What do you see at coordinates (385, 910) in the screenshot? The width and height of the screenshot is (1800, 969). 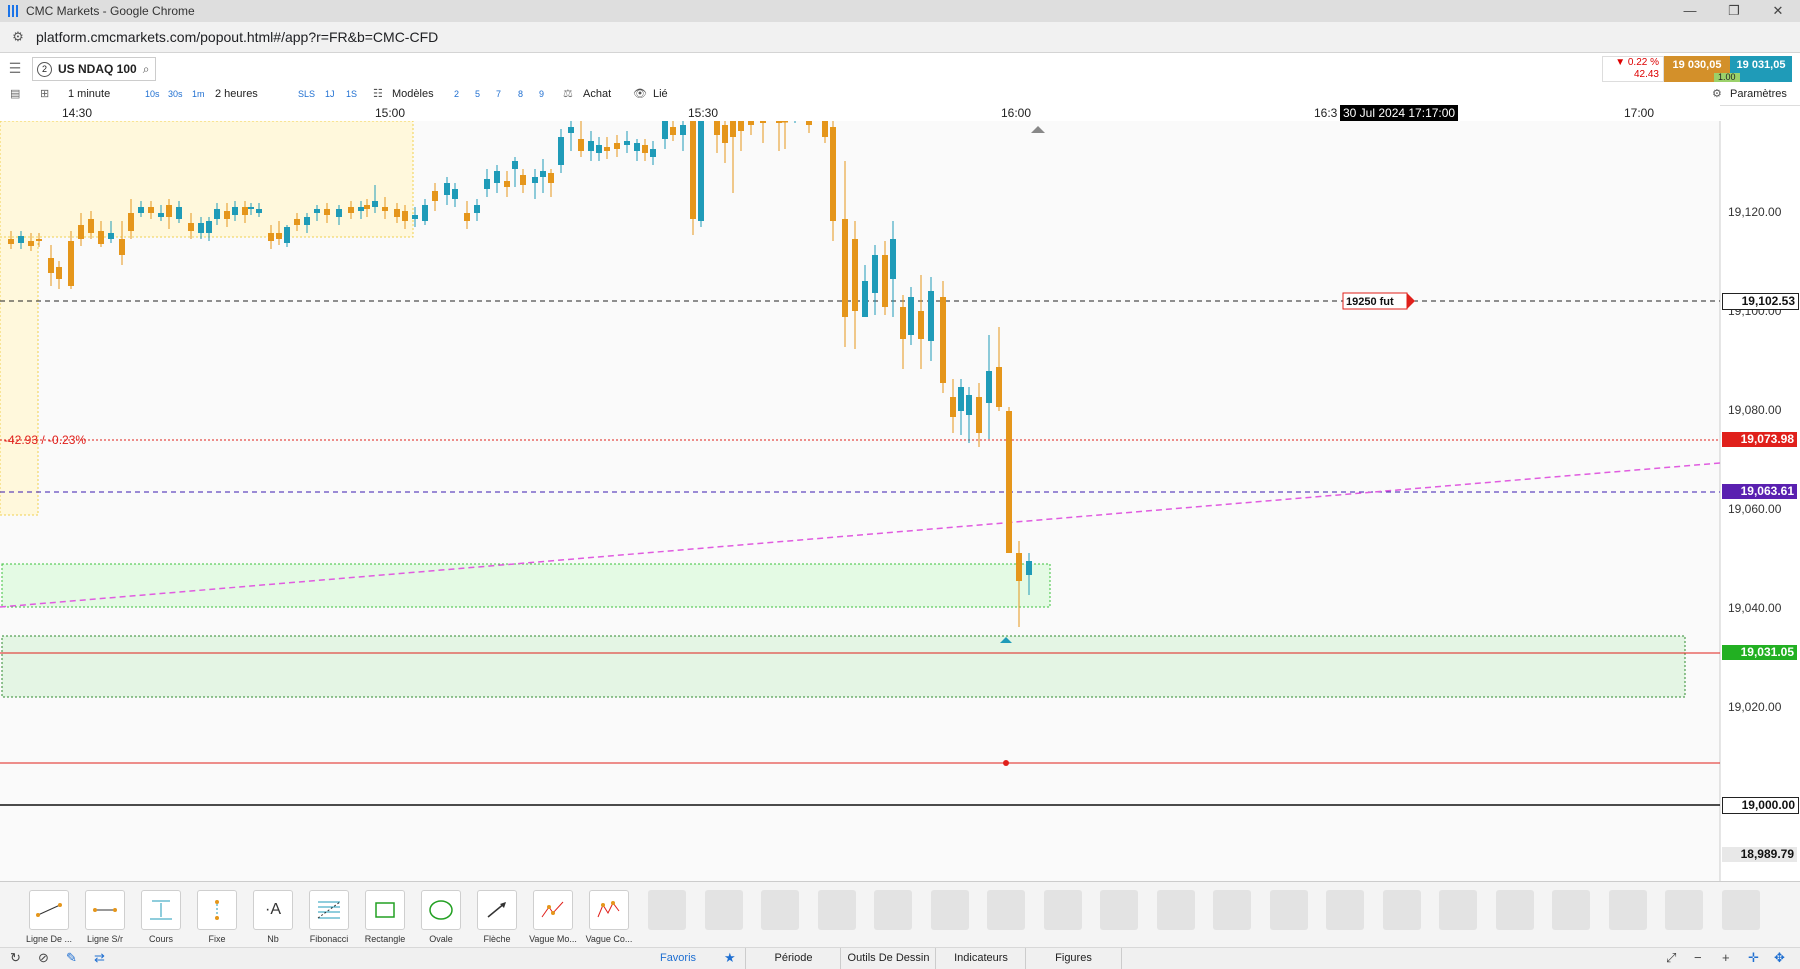 I see `rectangle-icon` at bounding box center [385, 910].